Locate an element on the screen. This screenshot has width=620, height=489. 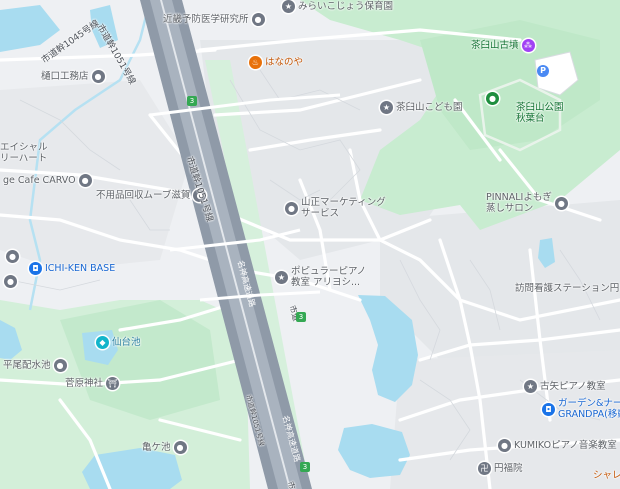
landmark-icon: ⁂ is located at coordinates (528, 45).